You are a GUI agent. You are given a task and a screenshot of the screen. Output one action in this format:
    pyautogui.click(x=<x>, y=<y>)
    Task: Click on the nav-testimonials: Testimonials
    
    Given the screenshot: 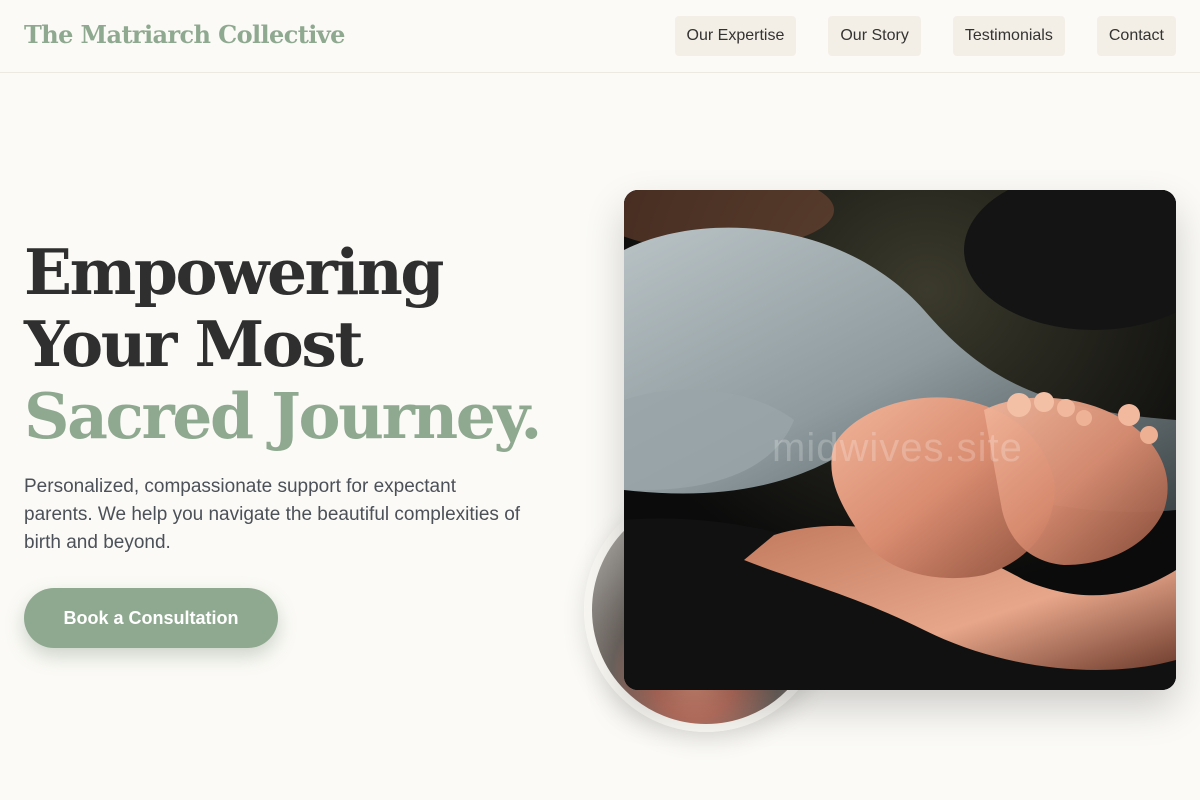 What is the action you would take?
    pyautogui.click(x=1008, y=36)
    